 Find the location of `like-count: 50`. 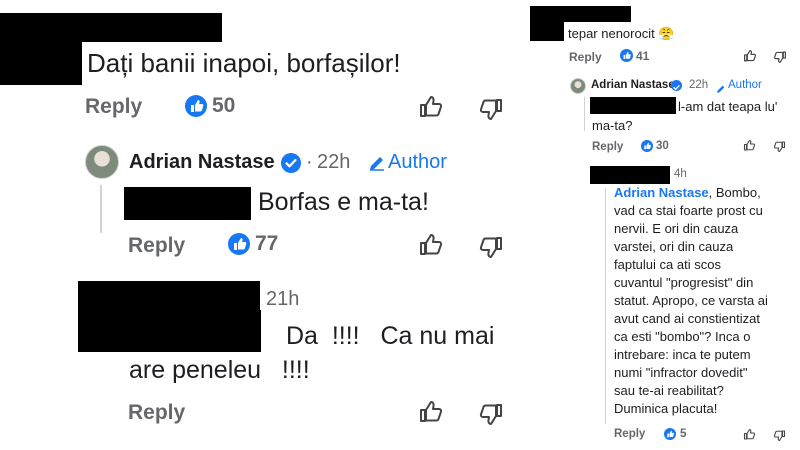

like-count: 50 is located at coordinates (224, 105).